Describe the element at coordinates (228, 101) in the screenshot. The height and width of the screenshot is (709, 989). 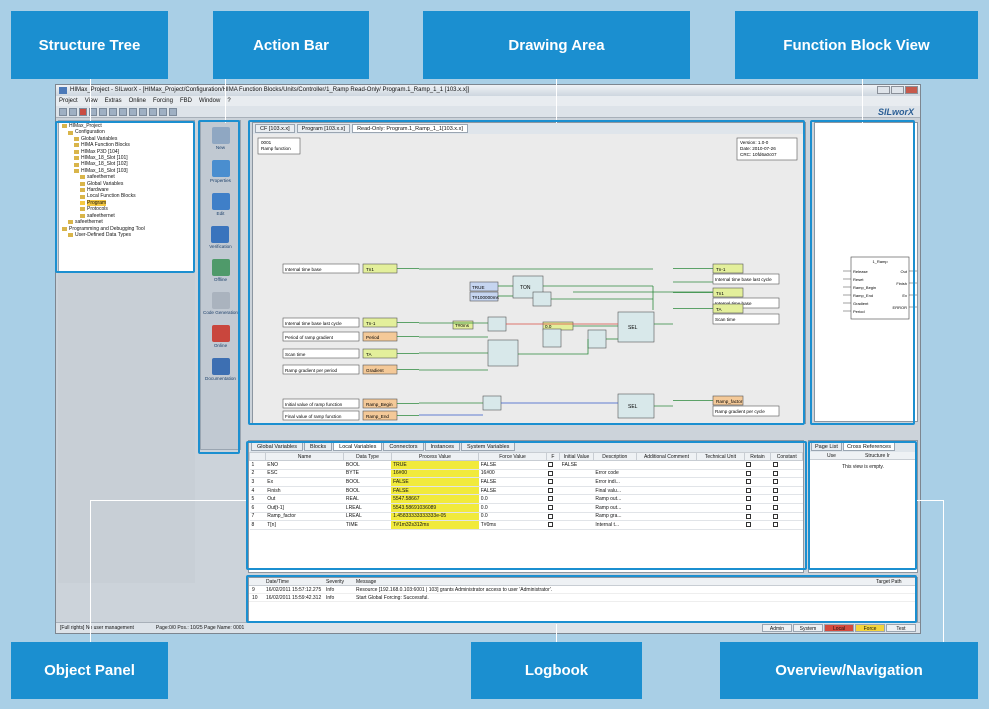
I see `menu-item-7: ?` at that location.